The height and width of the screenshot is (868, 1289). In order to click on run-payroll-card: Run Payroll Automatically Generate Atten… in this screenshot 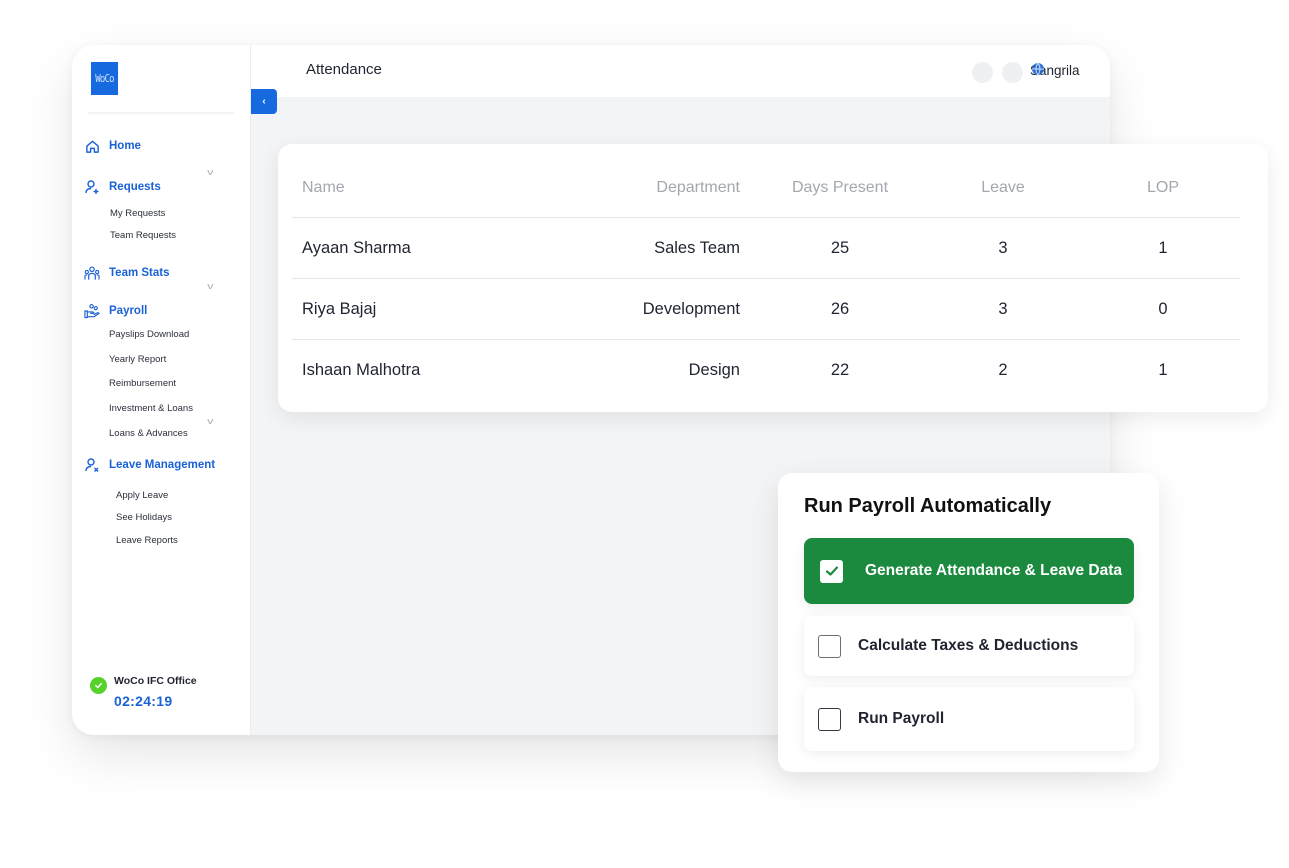, I will do `click(968, 622)`.